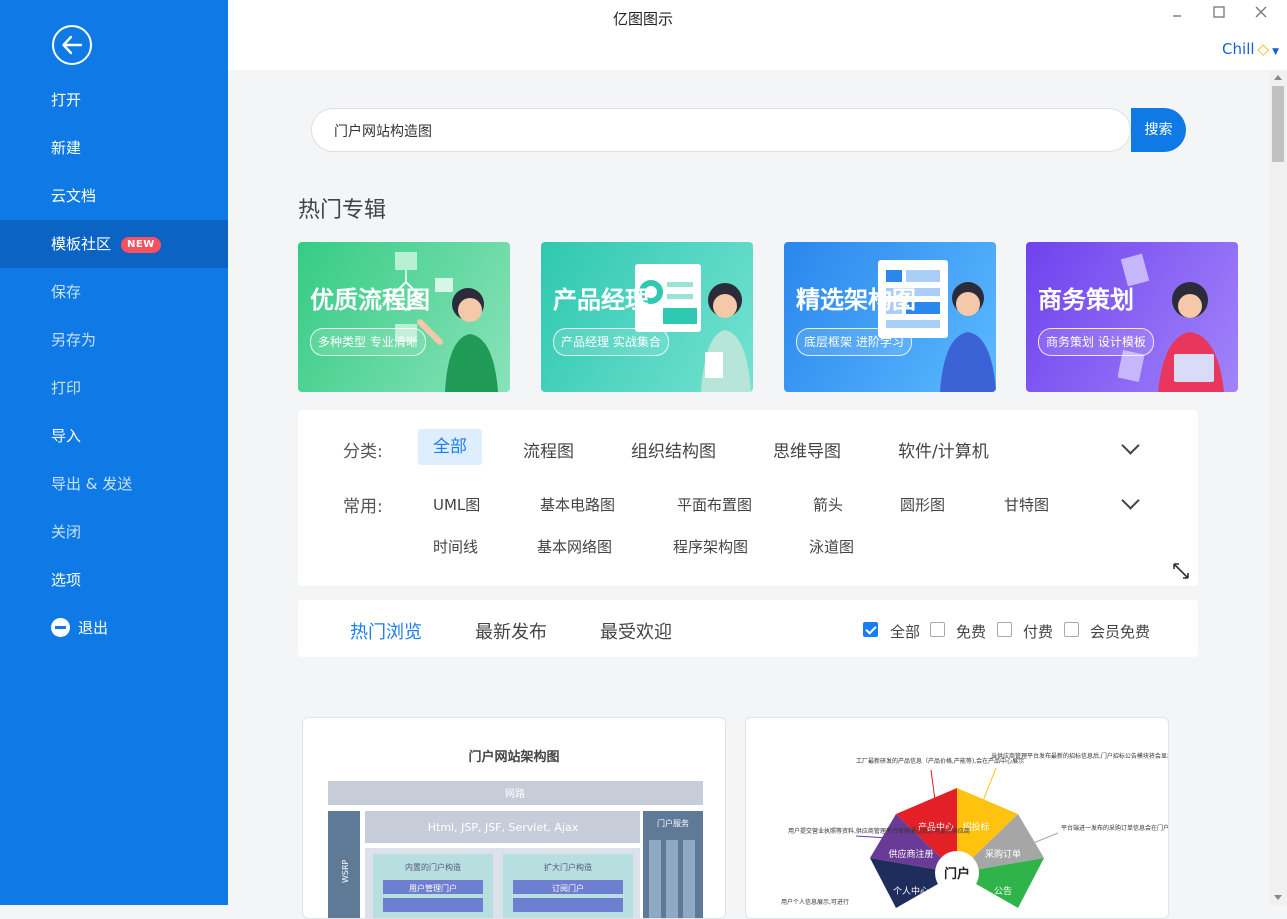  Describe the element at coordinates (81, 244) in the screenshot. I see `sidebar-item-label: 模板社区` at that location.